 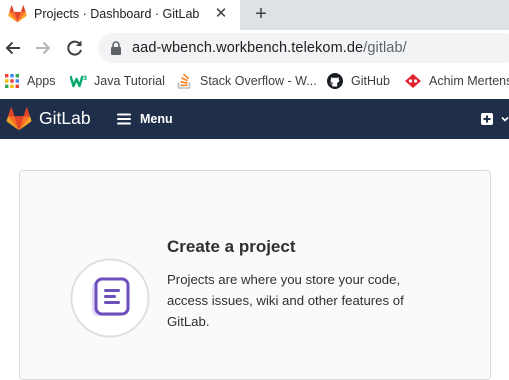 I want to click on bookmark-achim-mertens: Achim Mertens, so click(x=457, y=81).